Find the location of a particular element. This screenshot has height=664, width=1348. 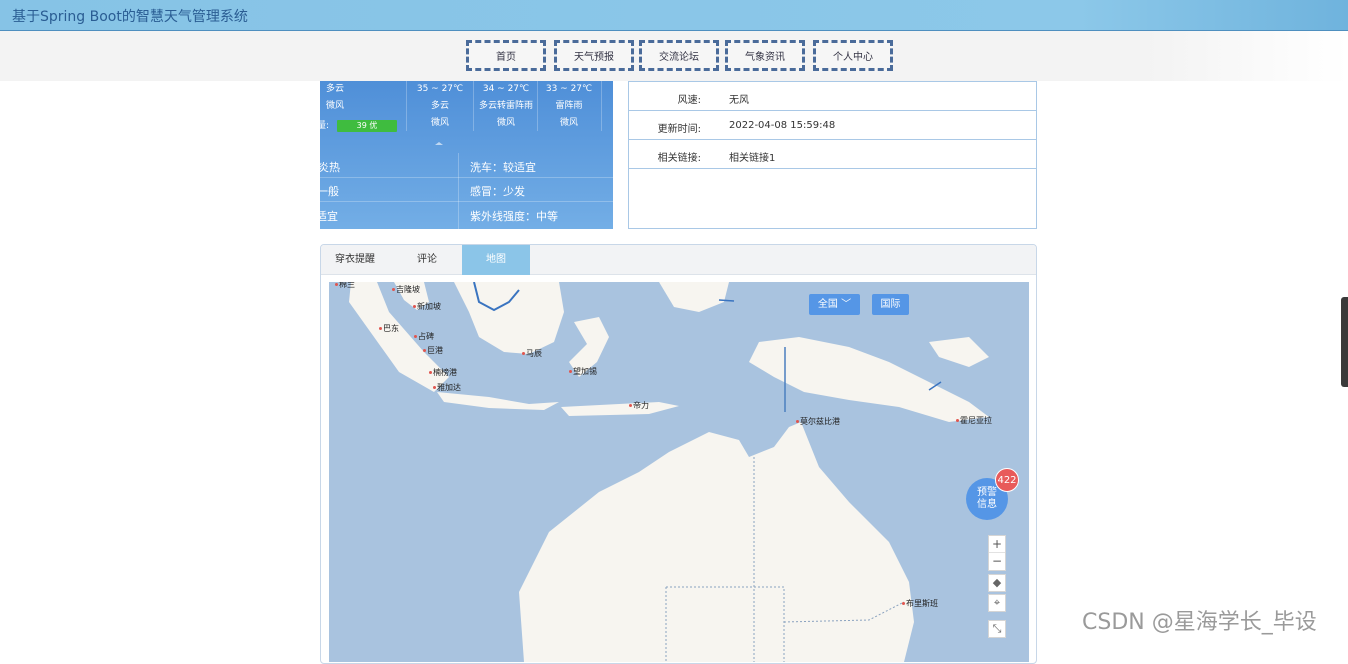

city-label: 新加坡 is located at coordinates (427, 306).